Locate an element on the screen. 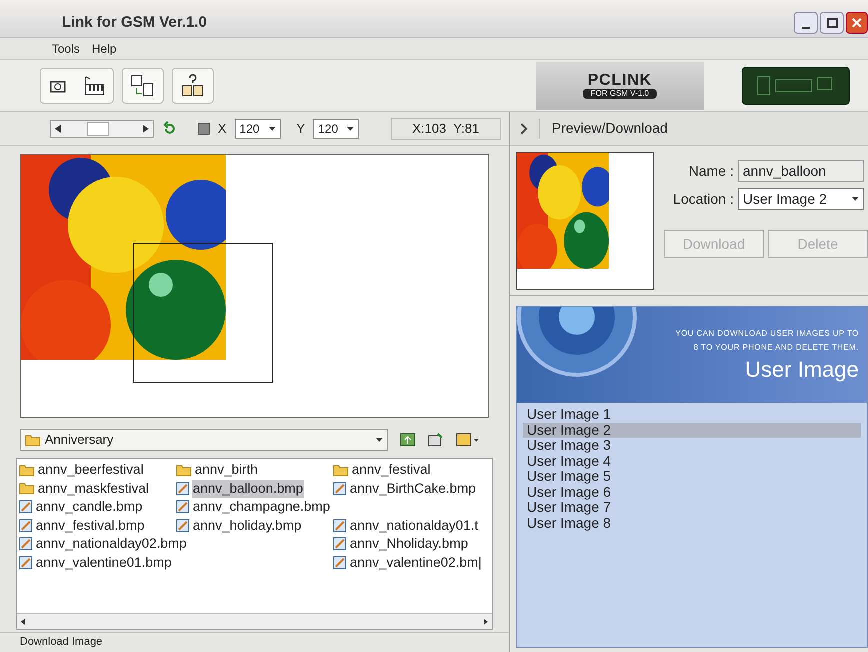 This screenshot has width=868, height=652. location-label: Location : is located at coordinates (703, 199).